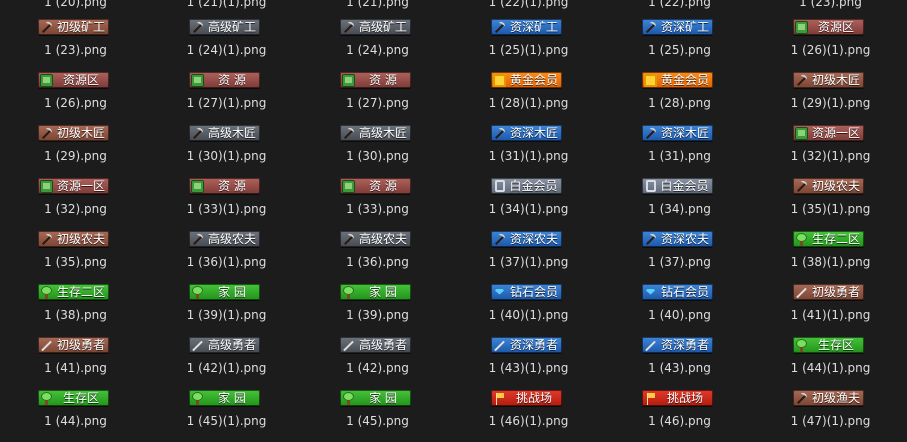  I want to click on file-item: 资深木匠 1 (31)(1).png, so click(528, 150).